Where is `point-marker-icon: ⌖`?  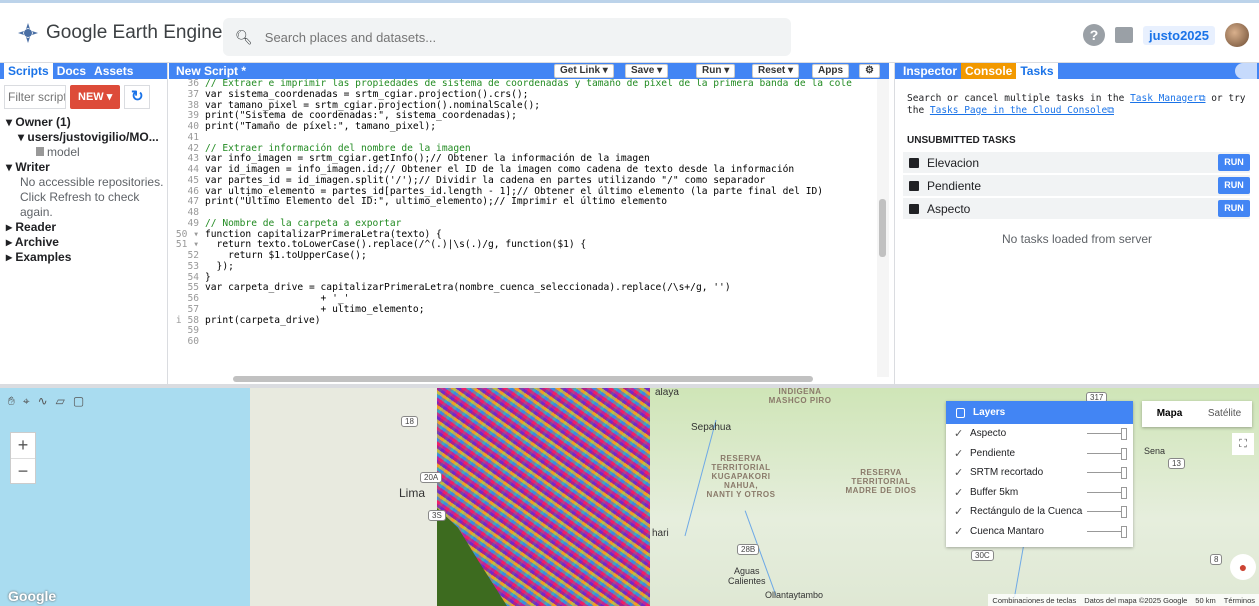
point-marker-icon: ⌖ is located at coordinates (26, 401).